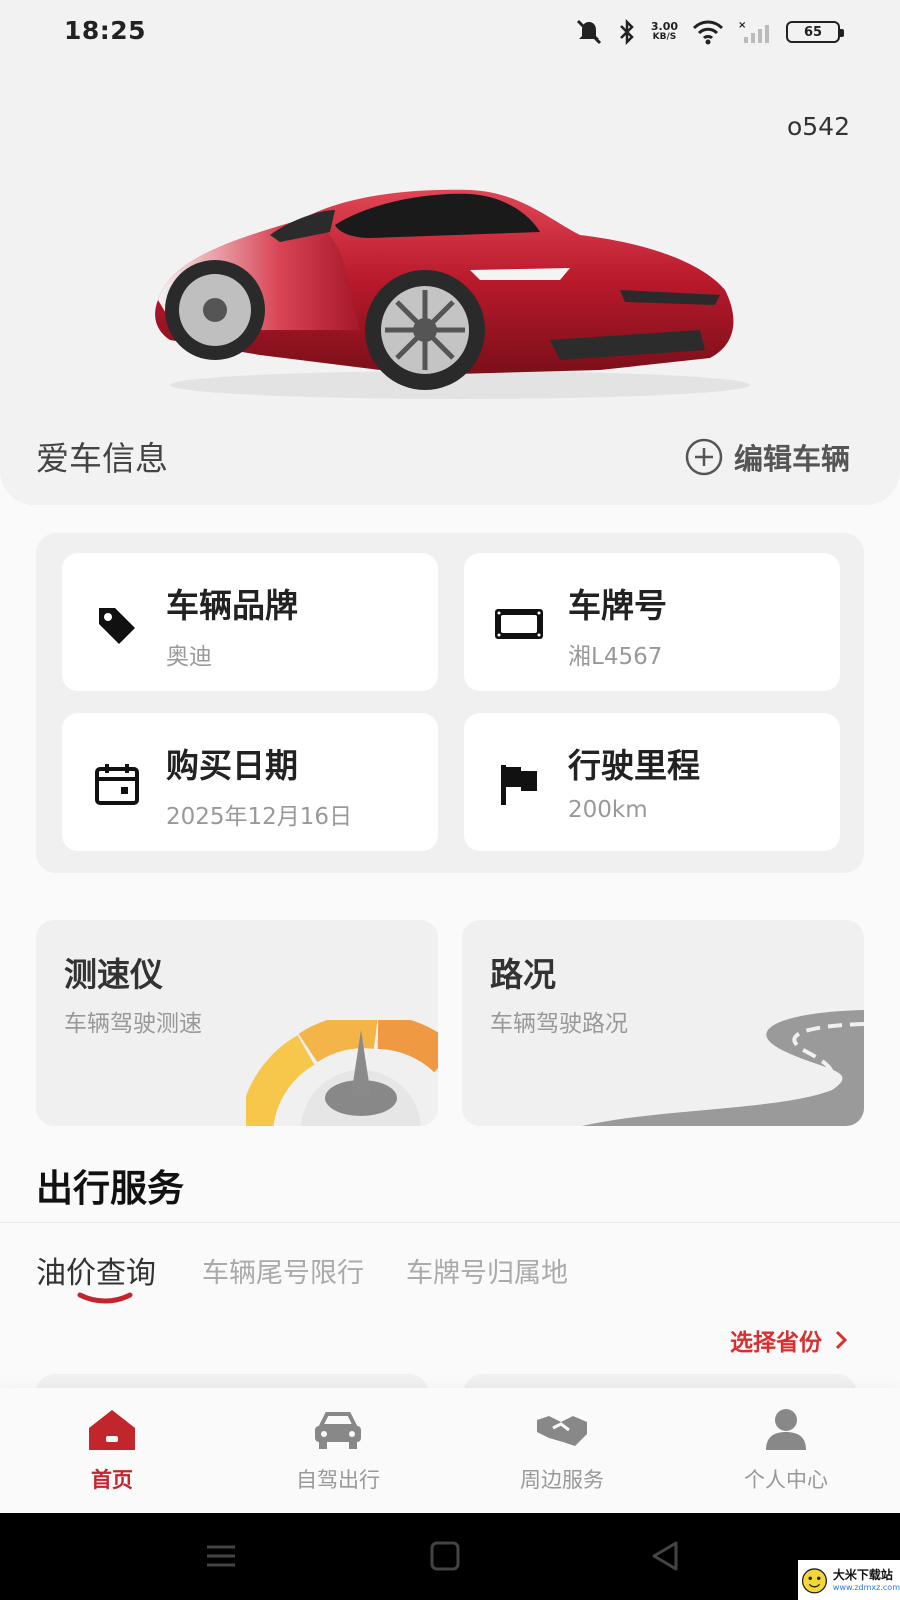  I want to click on province-select-button: 选择省份, so click(789, 1340).